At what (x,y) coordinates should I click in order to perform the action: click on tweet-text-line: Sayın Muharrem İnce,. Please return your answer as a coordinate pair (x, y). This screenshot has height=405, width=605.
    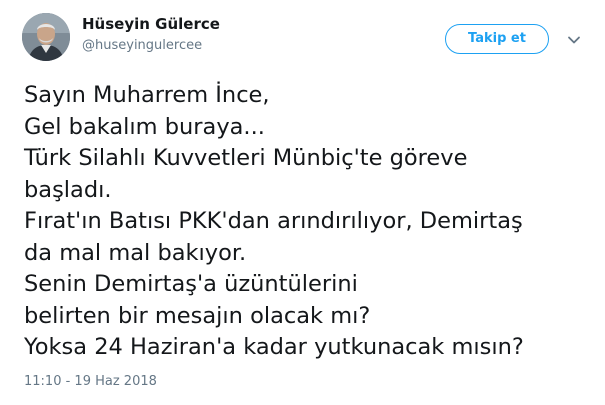
    Looking at the image, I should click on (147, 95).